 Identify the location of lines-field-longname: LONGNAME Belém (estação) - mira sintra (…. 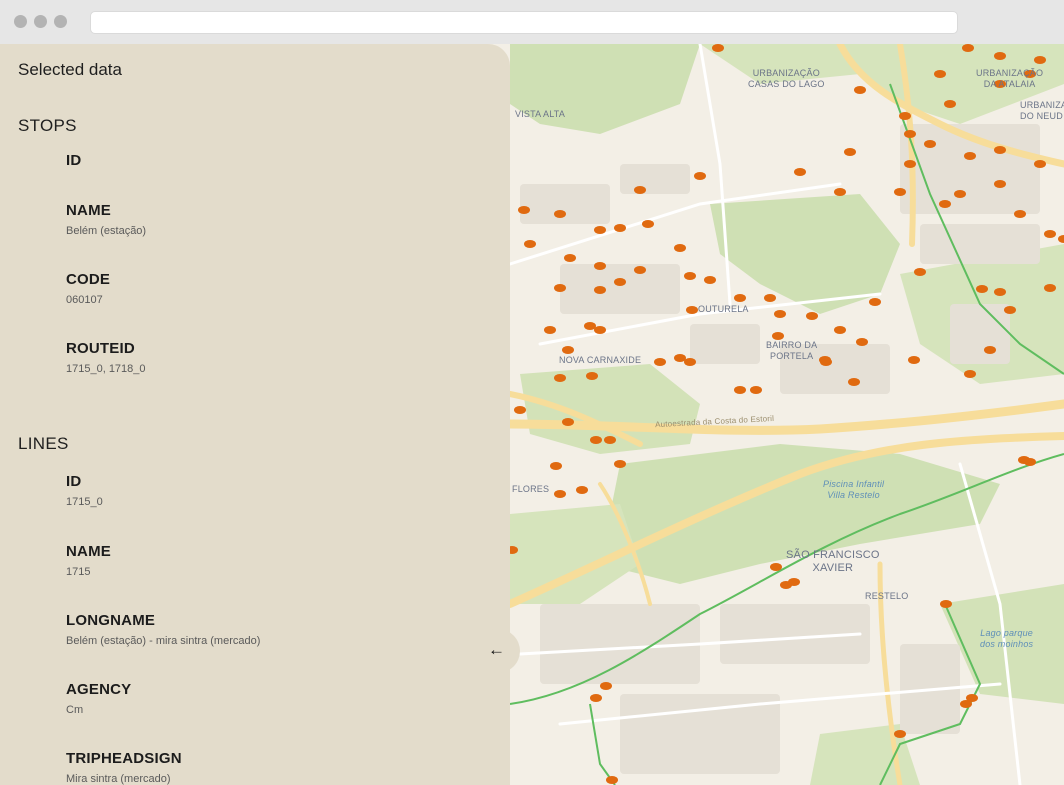
(163, 629).